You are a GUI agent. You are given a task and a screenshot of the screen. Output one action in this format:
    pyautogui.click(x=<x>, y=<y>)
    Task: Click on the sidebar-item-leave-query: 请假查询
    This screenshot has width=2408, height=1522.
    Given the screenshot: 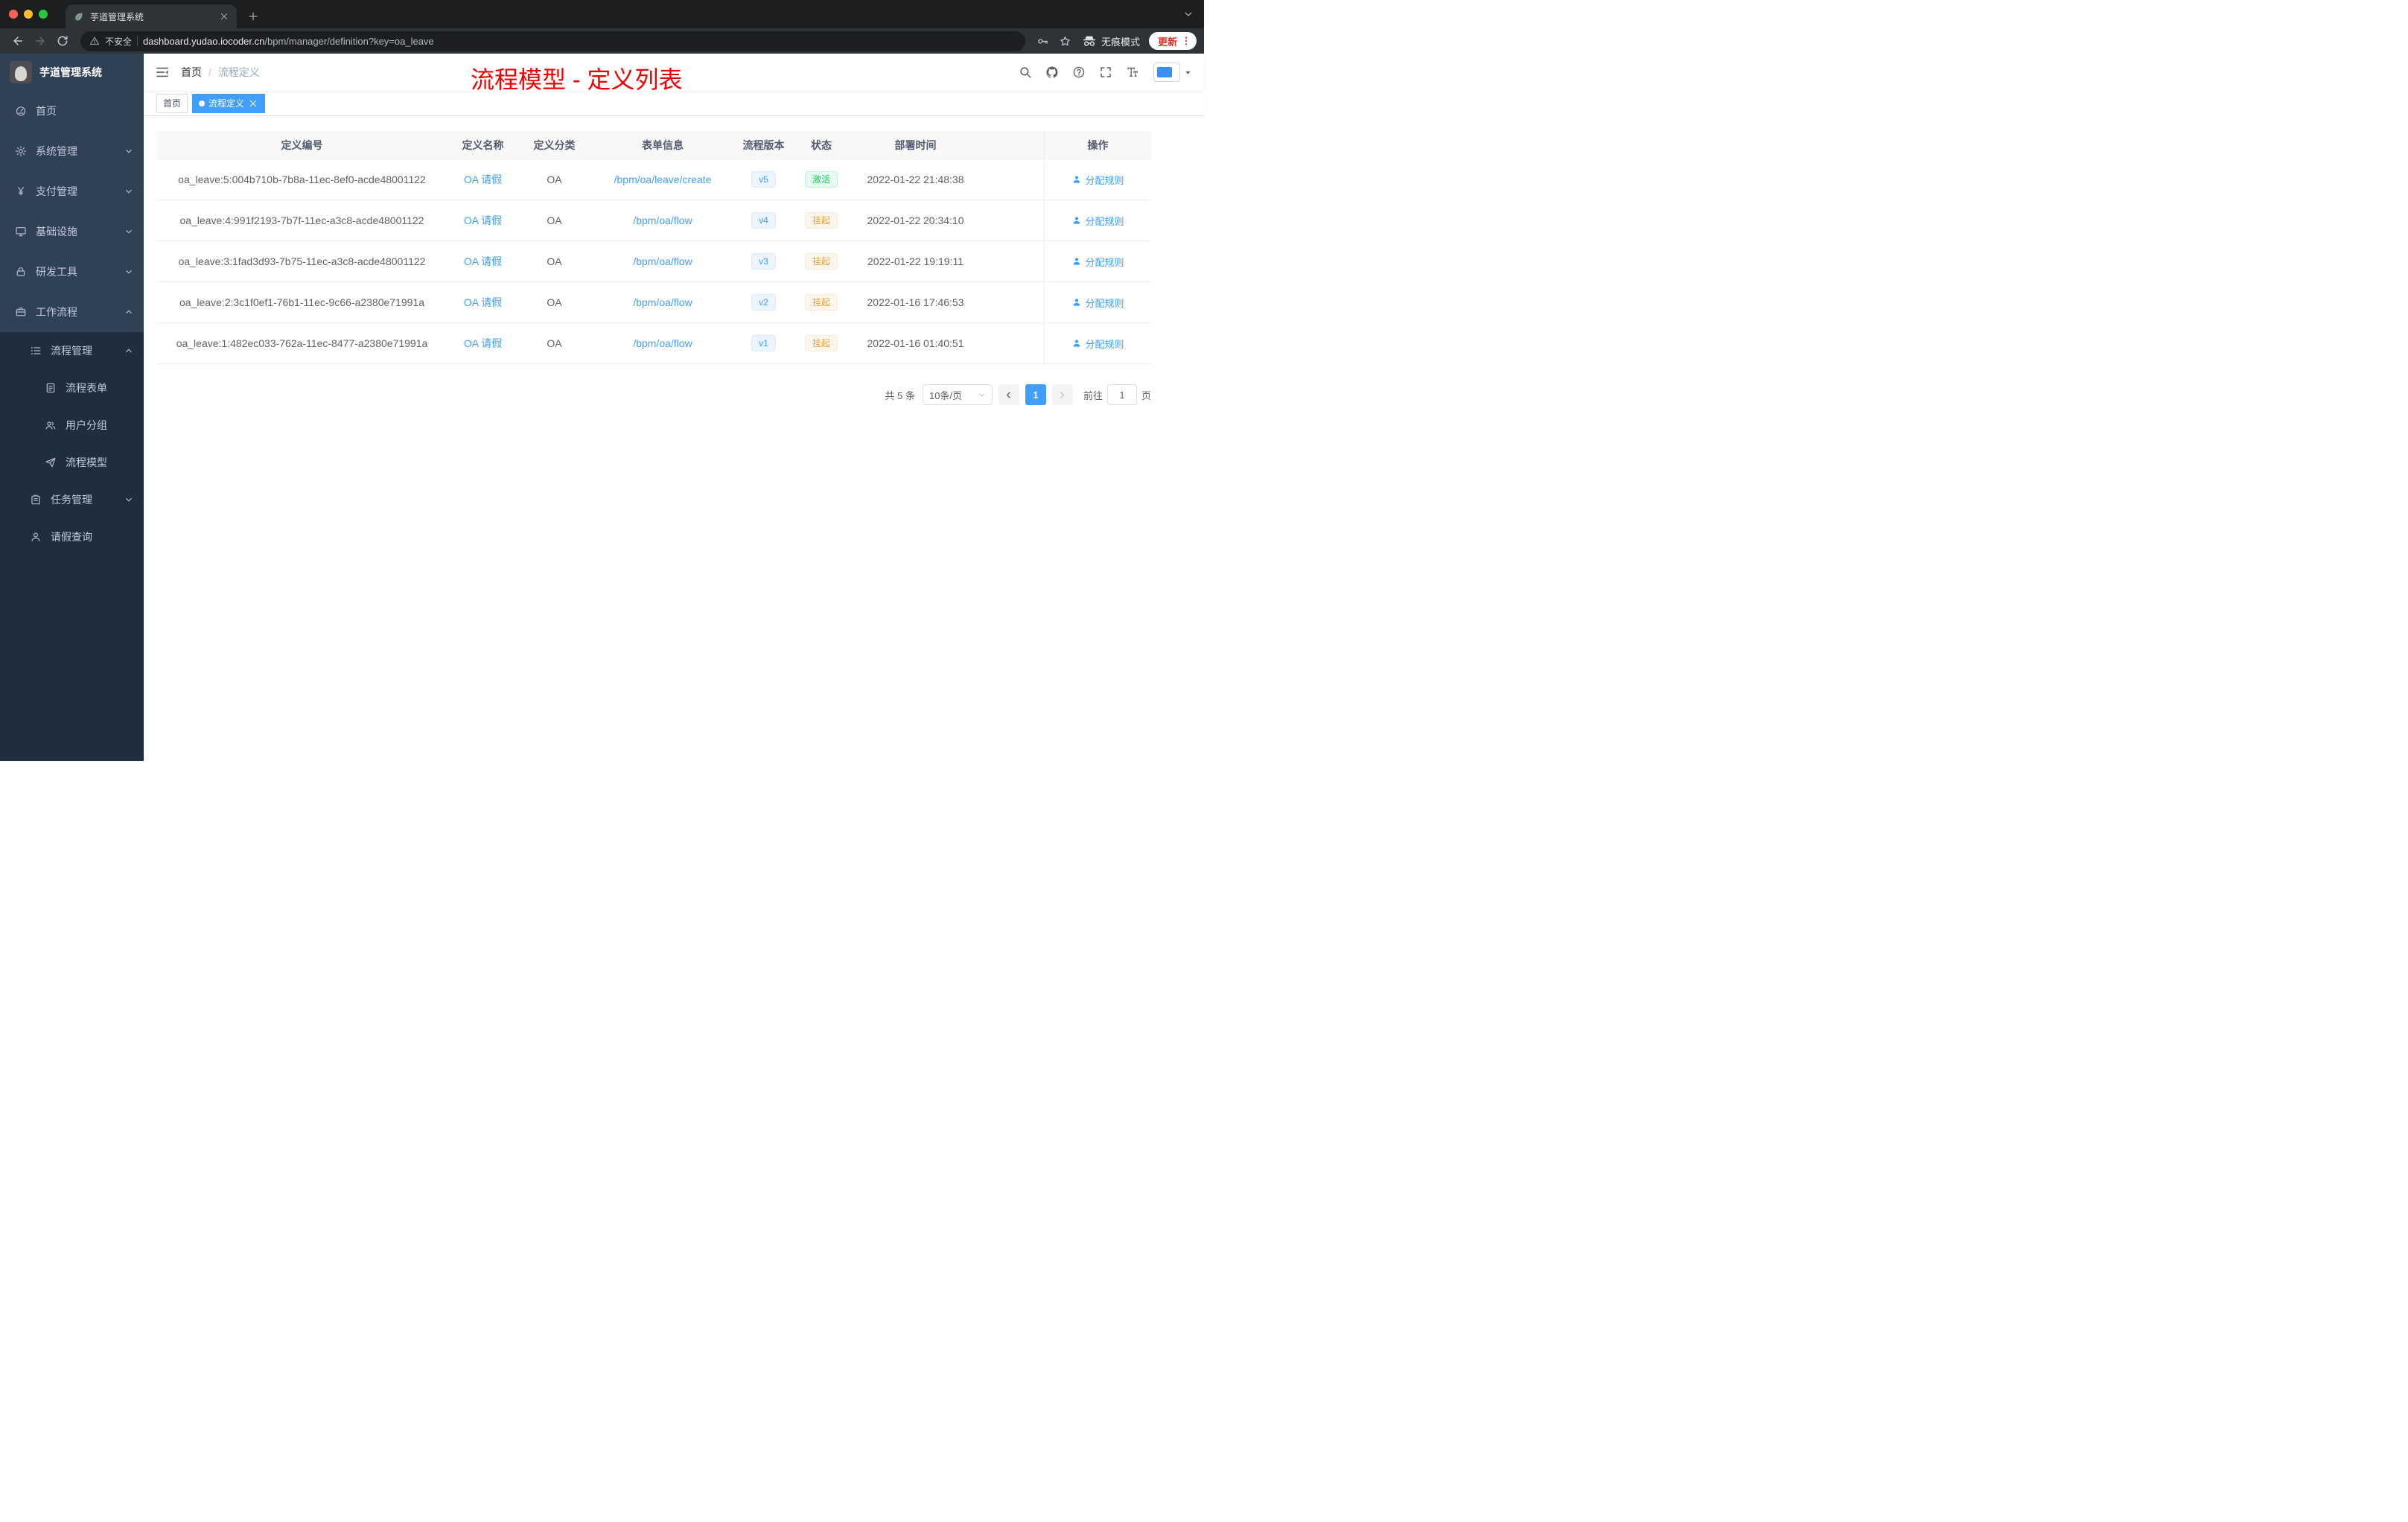 What is the action you would take?
    pyautogui.click(x=72, y=536)
    